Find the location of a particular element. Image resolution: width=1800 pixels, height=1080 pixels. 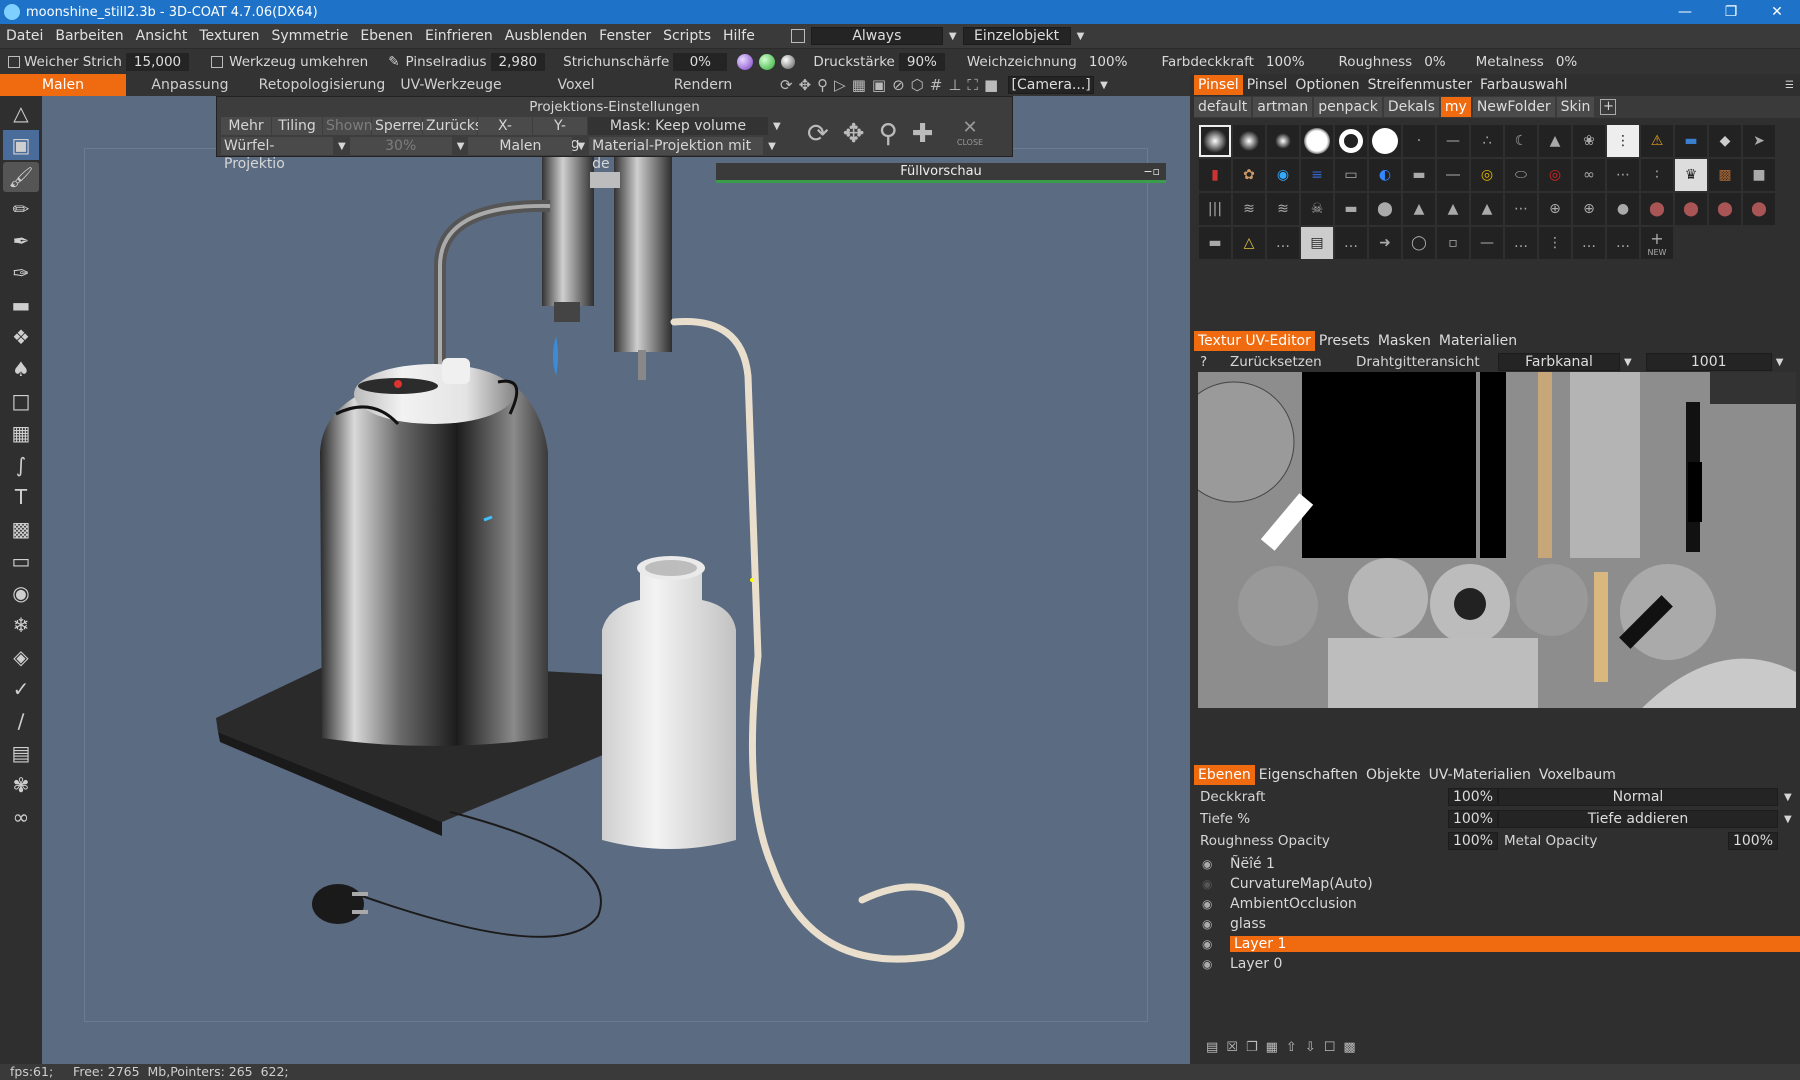

airbrush-tool-icon: ✒ is located at coordinates (21, 241).